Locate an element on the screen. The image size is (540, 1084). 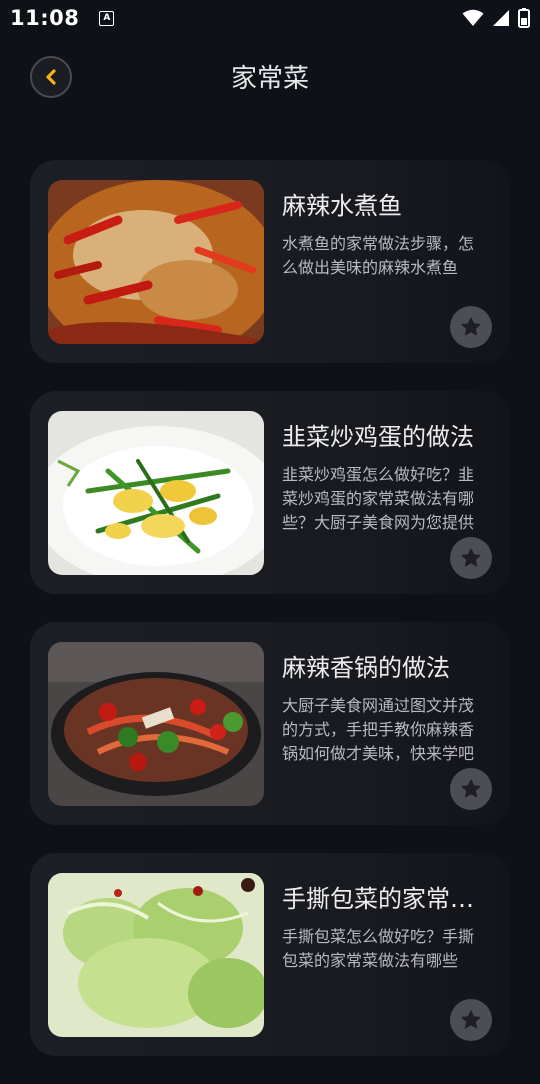
recipe-description: 手撕包菜怎么做好吃？手撕包菜的家常菜做法有哪些 is located at coordinates (378, 948).